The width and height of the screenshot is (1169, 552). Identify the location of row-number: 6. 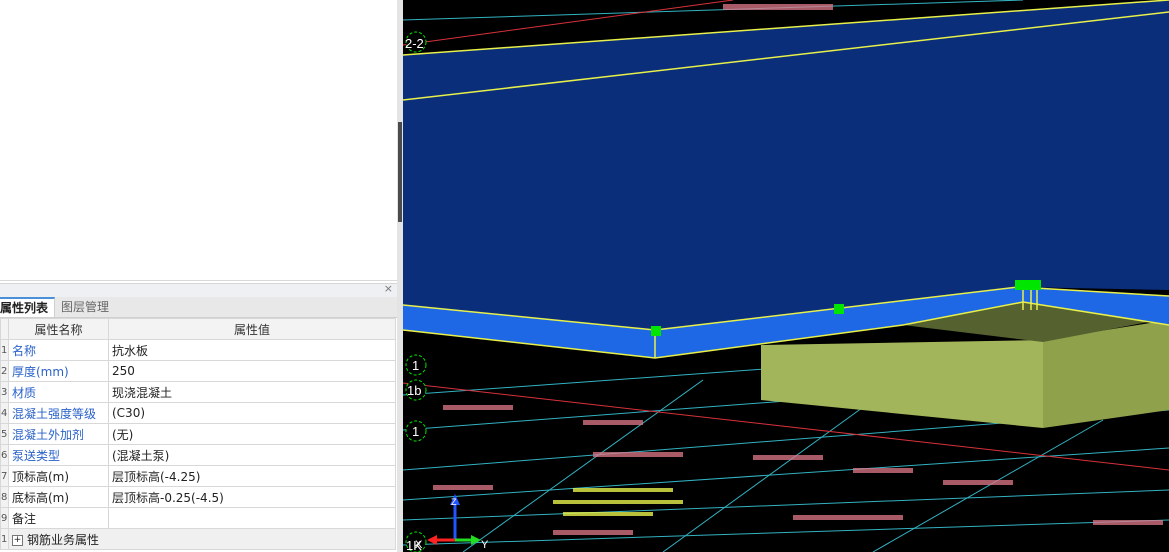
(4, 455).